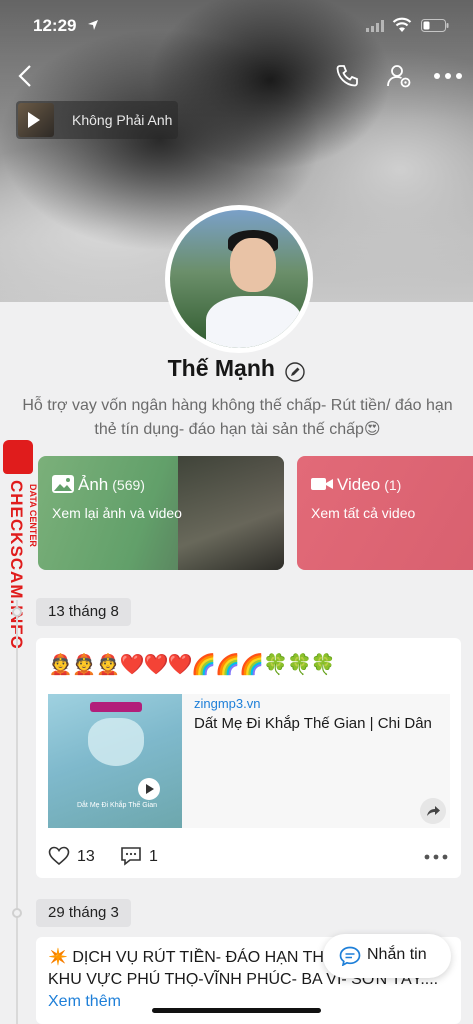  What do you see at coordinates (59, 856) in the screenshot?
I see `heart-icon` at bounding box center [59, 856].